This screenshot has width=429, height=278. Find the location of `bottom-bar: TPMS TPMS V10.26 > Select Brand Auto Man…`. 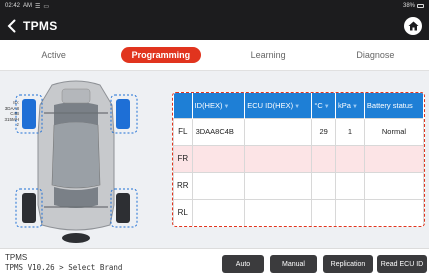

bottom-bar: TPMS TPMS V10.26 > Select Brand Auto Man… is located at coordinates (214, 263).